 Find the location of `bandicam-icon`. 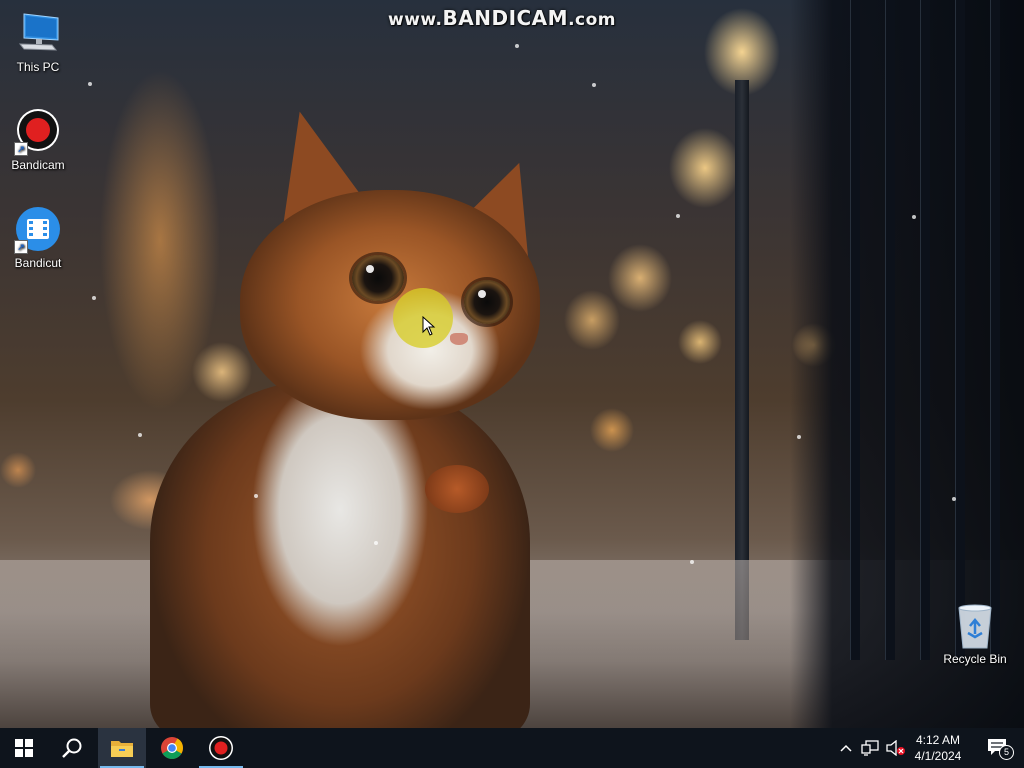

bandicam-icon is located at coordinates (221, 748).